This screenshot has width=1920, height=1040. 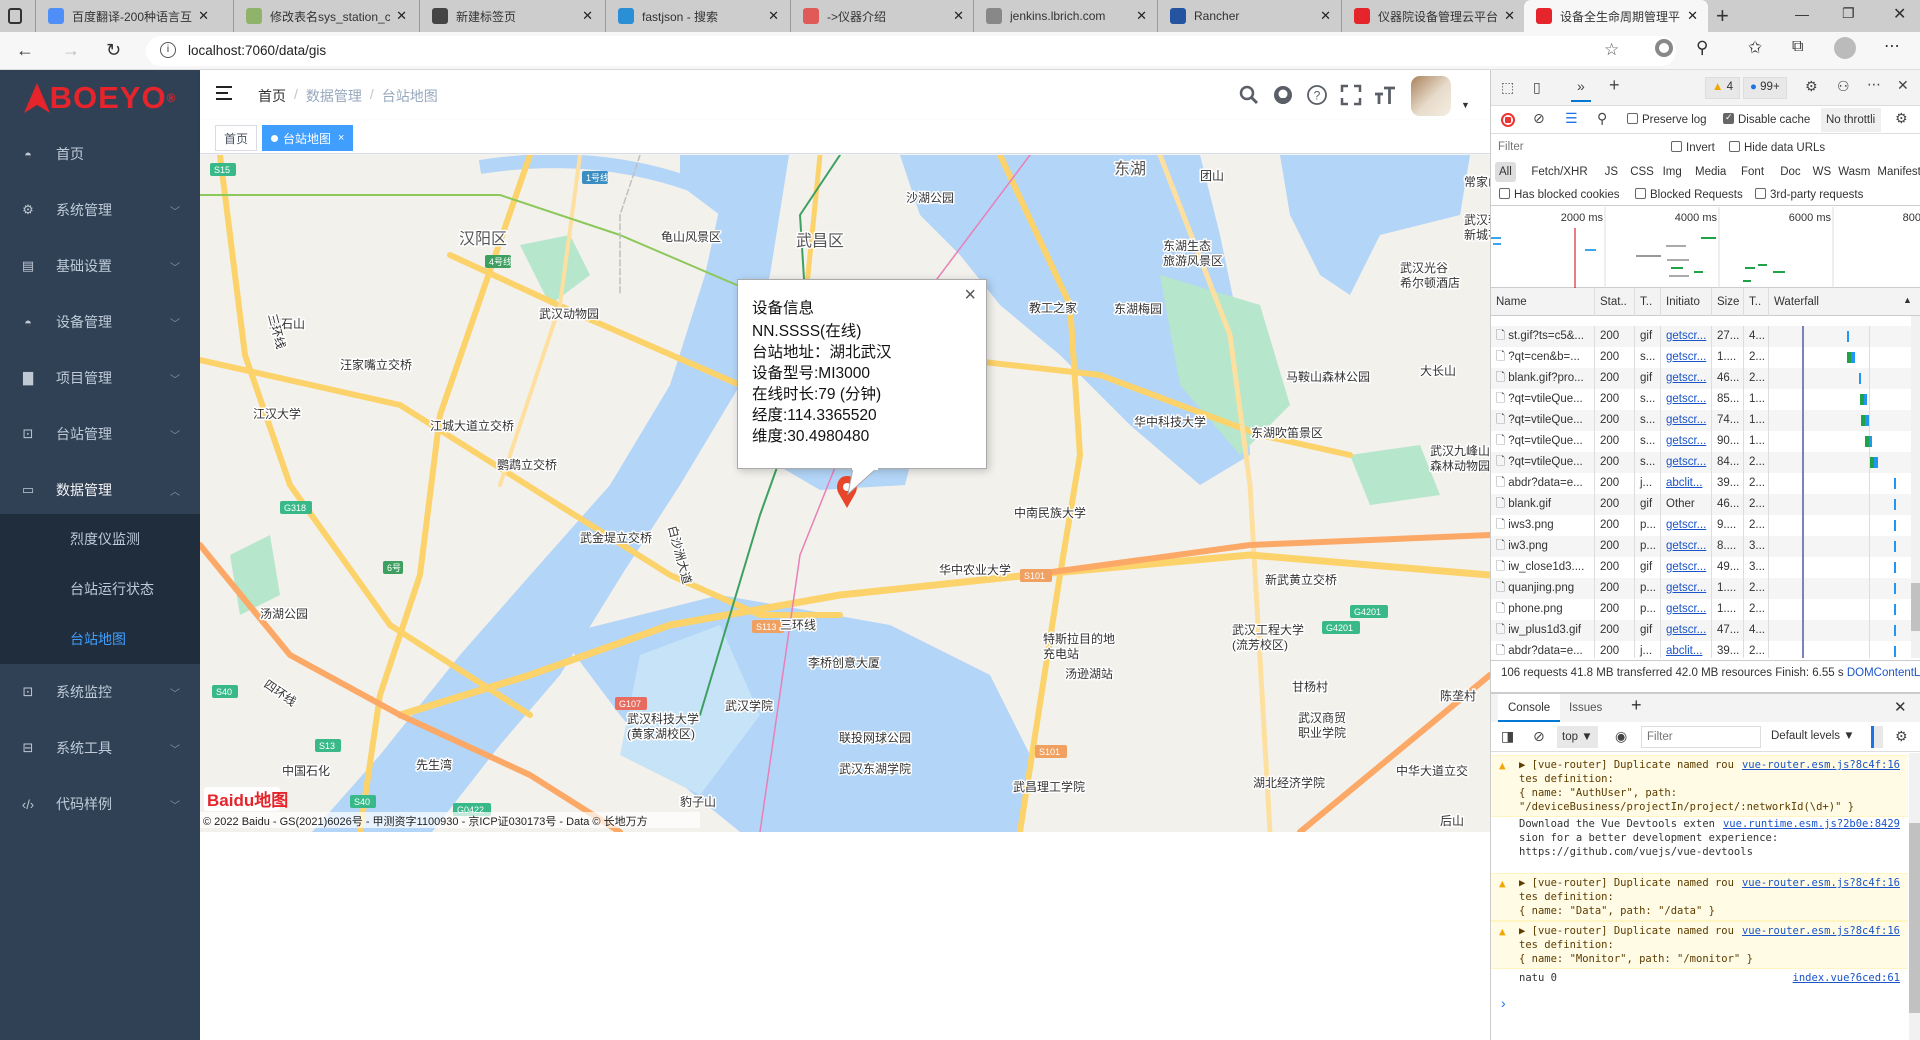 What do you see at coordinates (25, 50) in the screenshot?
I see `back-icon: ←` at bounding box center [25, 50].